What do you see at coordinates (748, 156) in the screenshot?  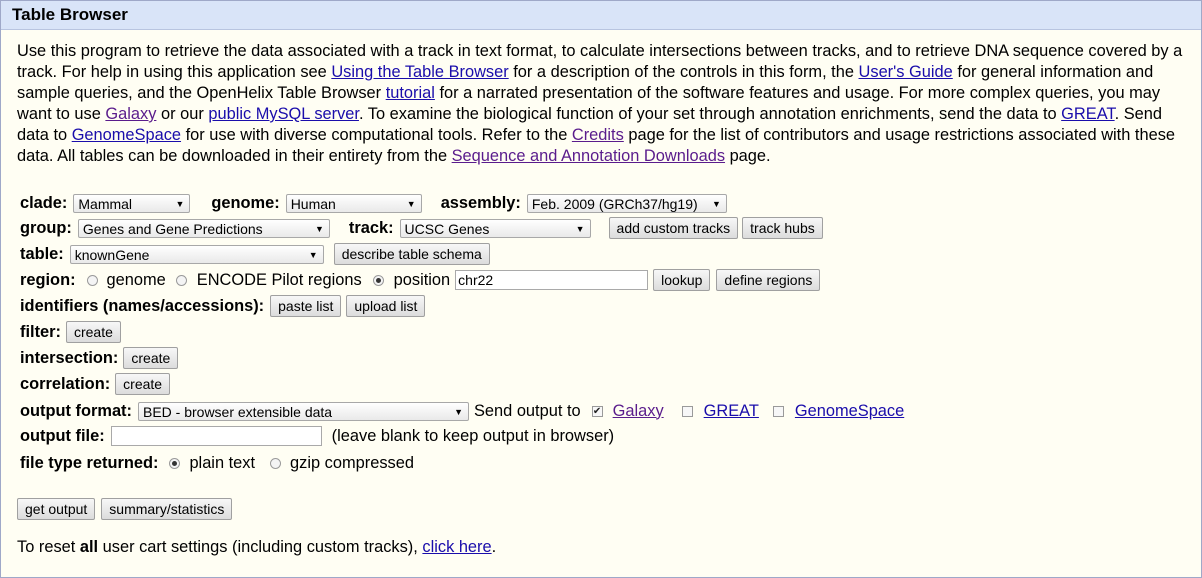 I see `intro-text: page.` at bounding box center [748, 156].